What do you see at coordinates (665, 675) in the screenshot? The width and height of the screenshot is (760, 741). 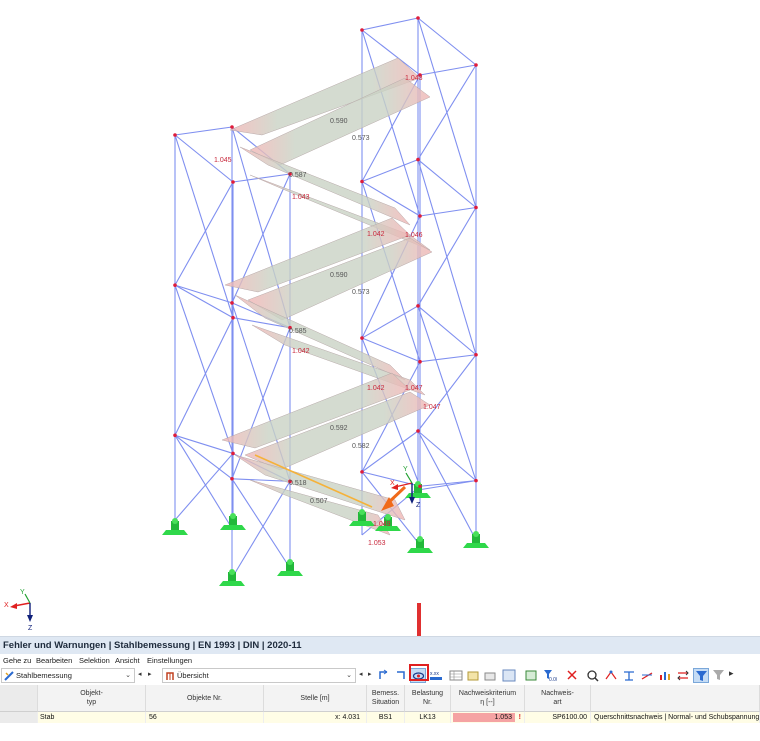 I see `diagram-button` at bounding box center [665, 675].